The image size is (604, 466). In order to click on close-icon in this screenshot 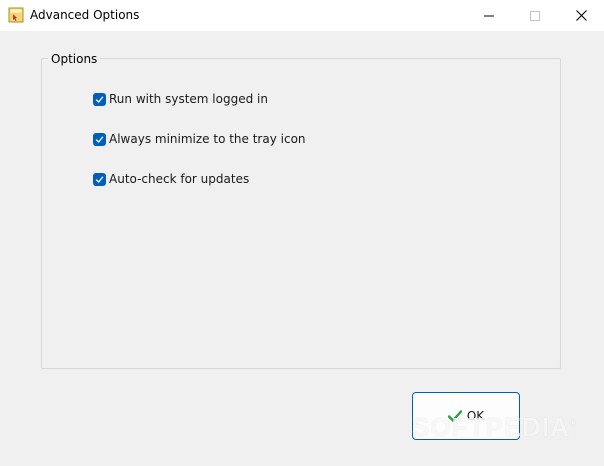, I will do `click(581, 15)`.